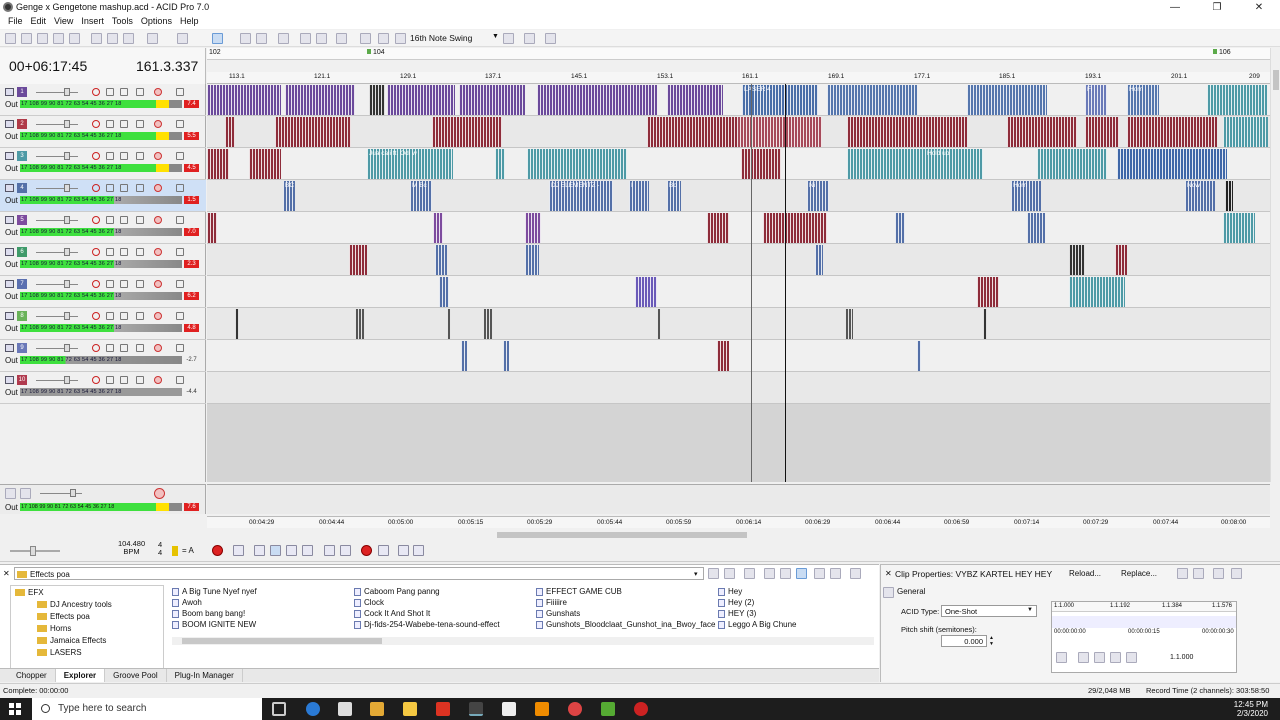 This screenshot has height=720, width=1280. What do you see at coordinates (855, 573) in the screenshot?
I see `views-icon` at bounding box center [855, 573].